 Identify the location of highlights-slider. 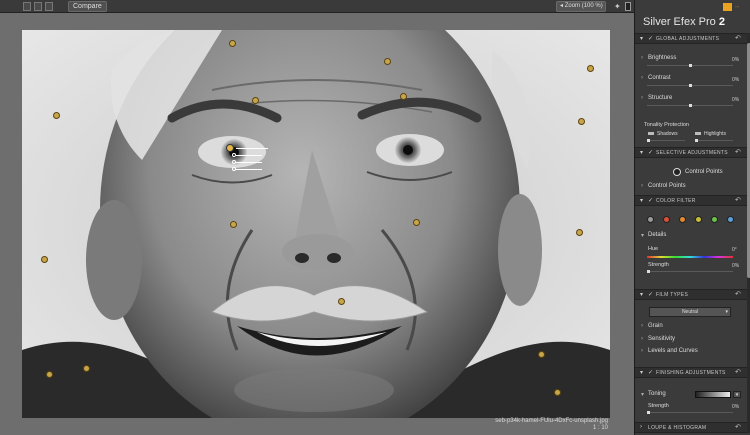
(714, 140).